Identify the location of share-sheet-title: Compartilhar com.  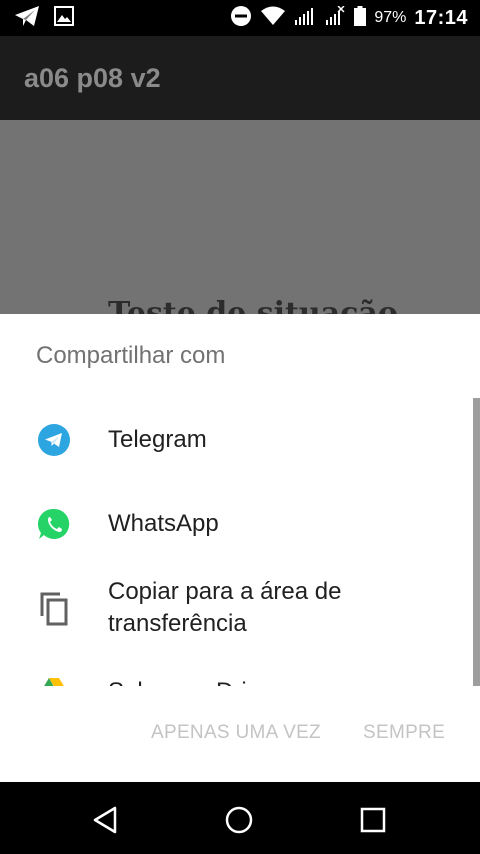
(131, 355).